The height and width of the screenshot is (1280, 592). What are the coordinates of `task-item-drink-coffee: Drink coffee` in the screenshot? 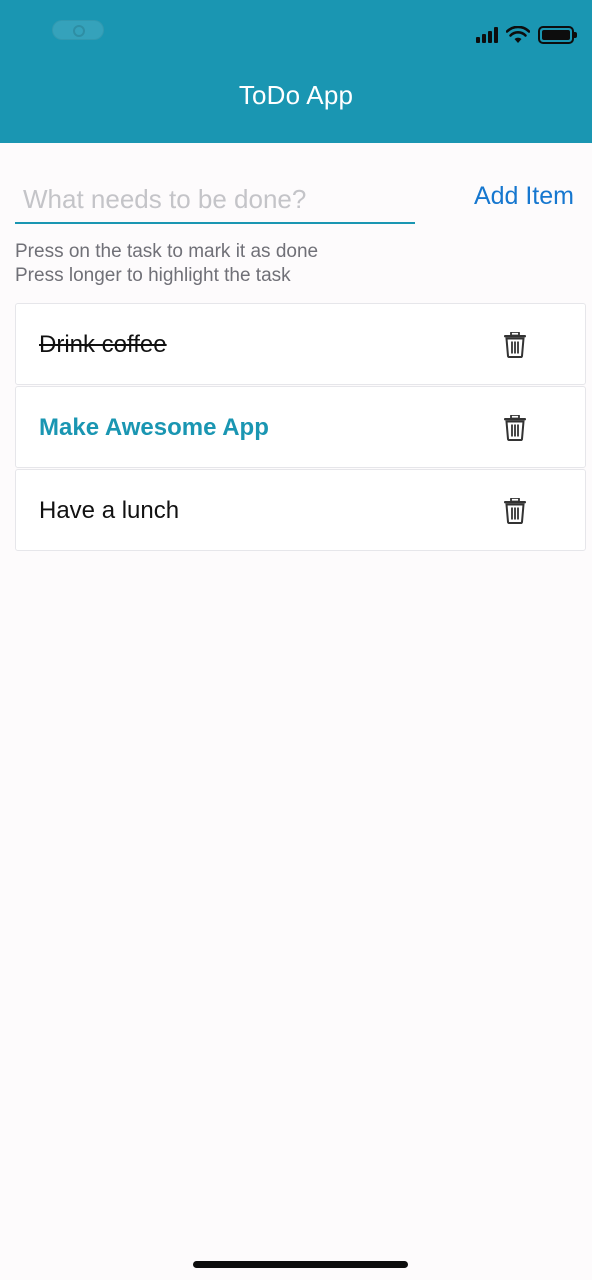 It's located at (300, 344).